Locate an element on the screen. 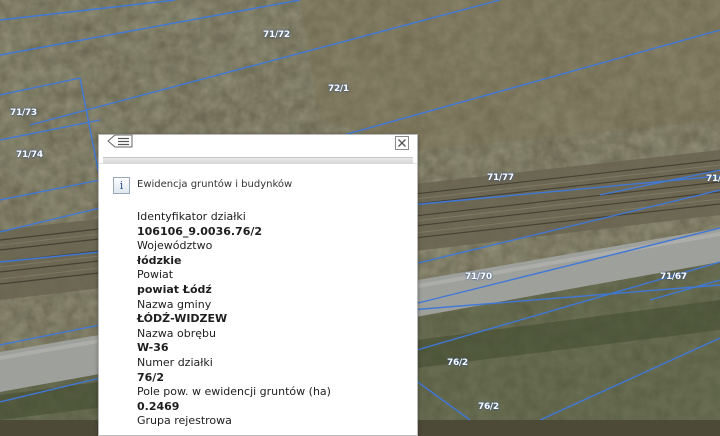 The image size is (720, 436). parcel-label: 71/77 is located at coordinates (500, 178).